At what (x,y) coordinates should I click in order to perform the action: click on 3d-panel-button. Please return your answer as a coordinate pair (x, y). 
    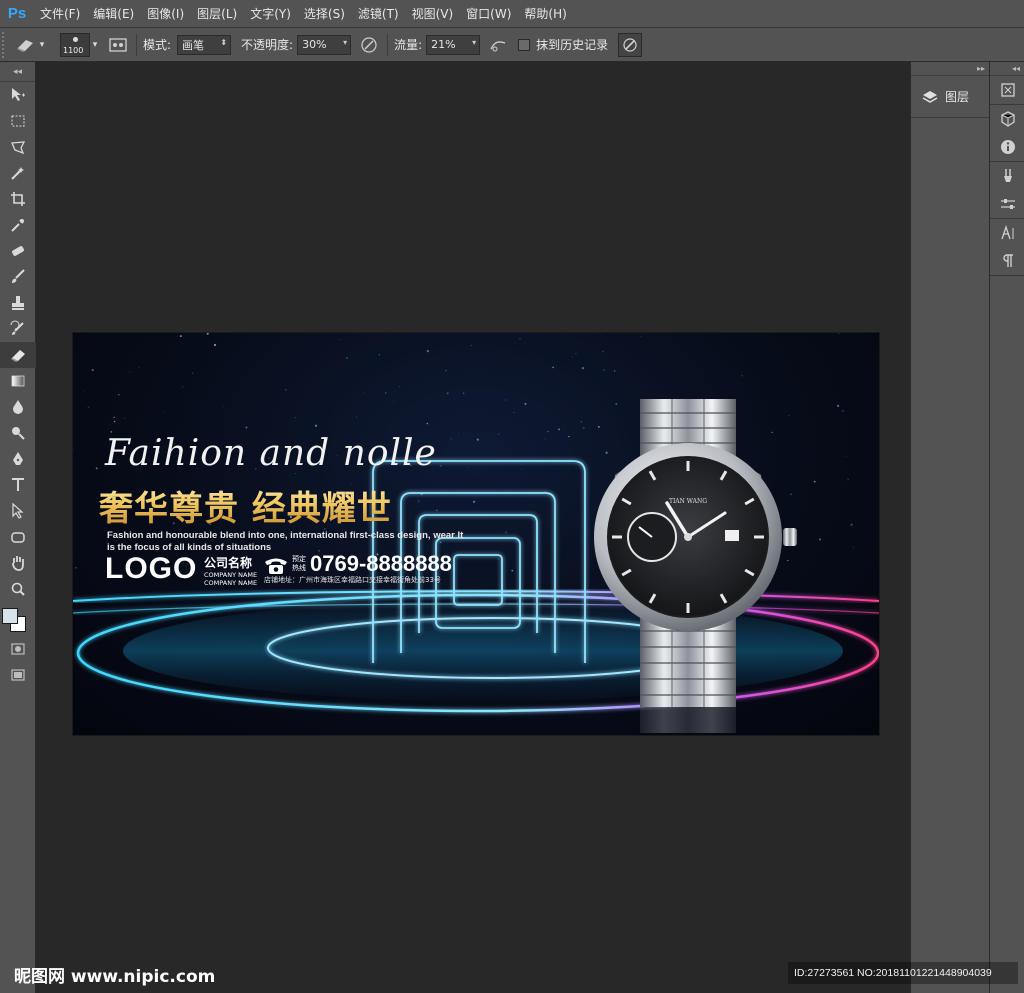
    Looking at the image, I should click on (1007, 119).